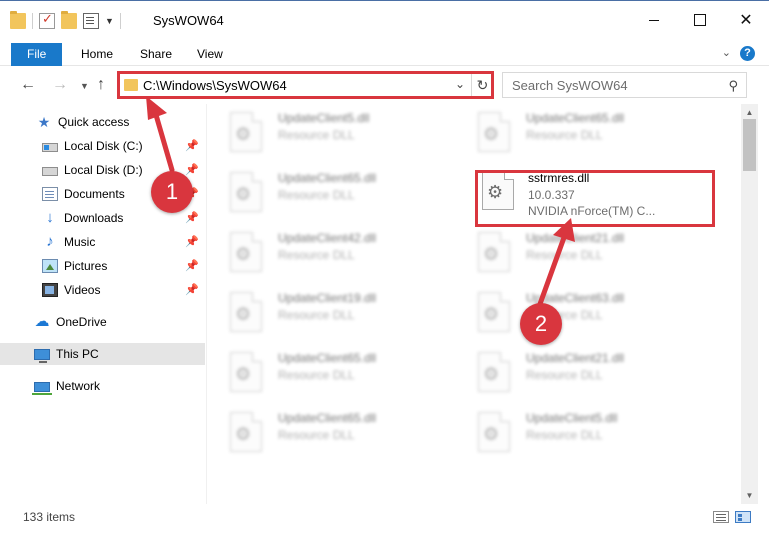 The image size is (769, 538). What do you see at coordinates (91, 21) in the screenshot?
I see `view-options-icon` at bounding box center [91, 21].